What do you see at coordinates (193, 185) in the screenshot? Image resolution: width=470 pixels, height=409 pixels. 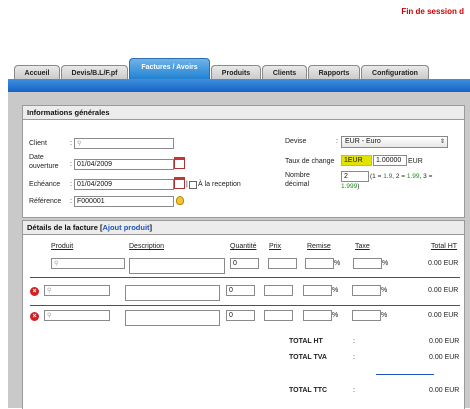 I see `reception-checkbox` at bounding box center [193, 185].